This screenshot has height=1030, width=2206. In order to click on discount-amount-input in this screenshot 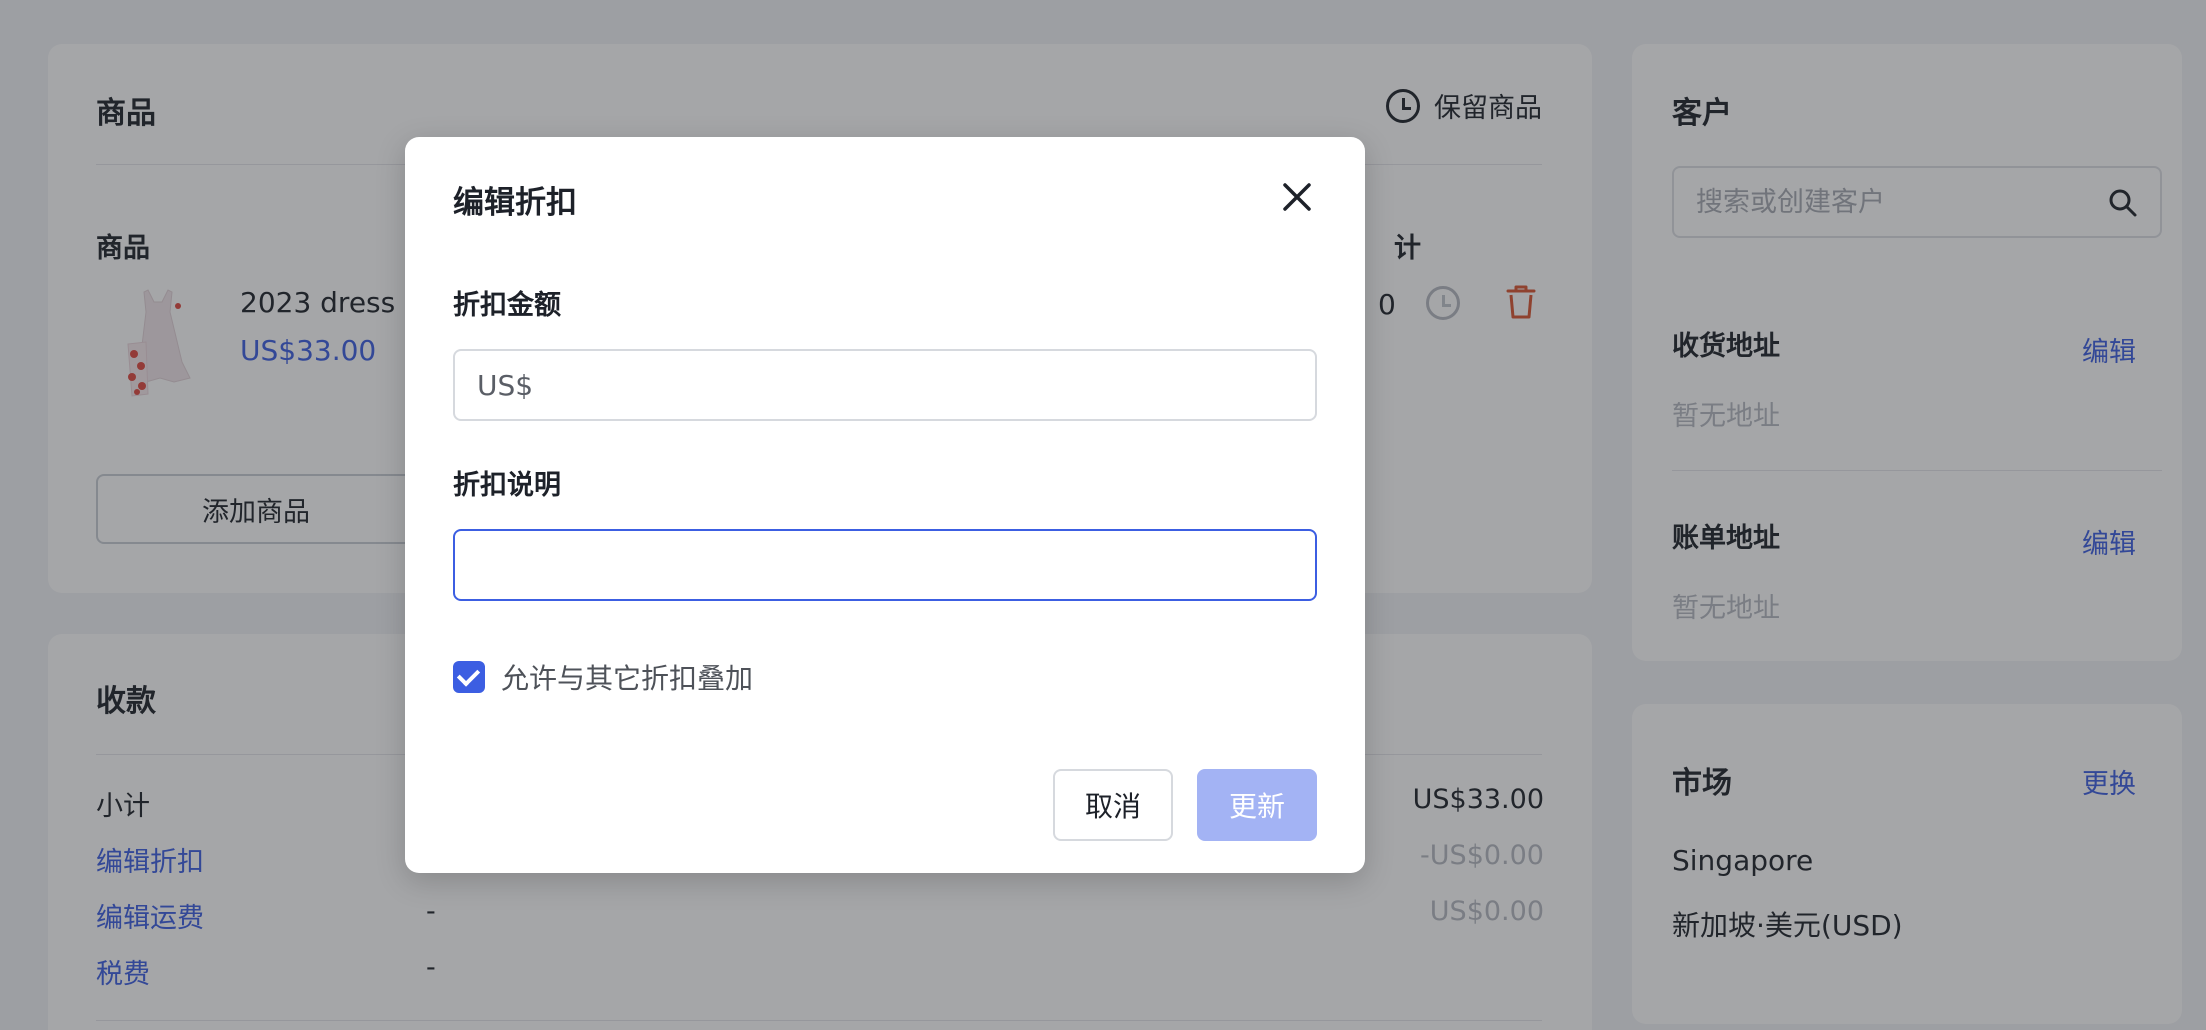, I will do `click(887, 385)`.